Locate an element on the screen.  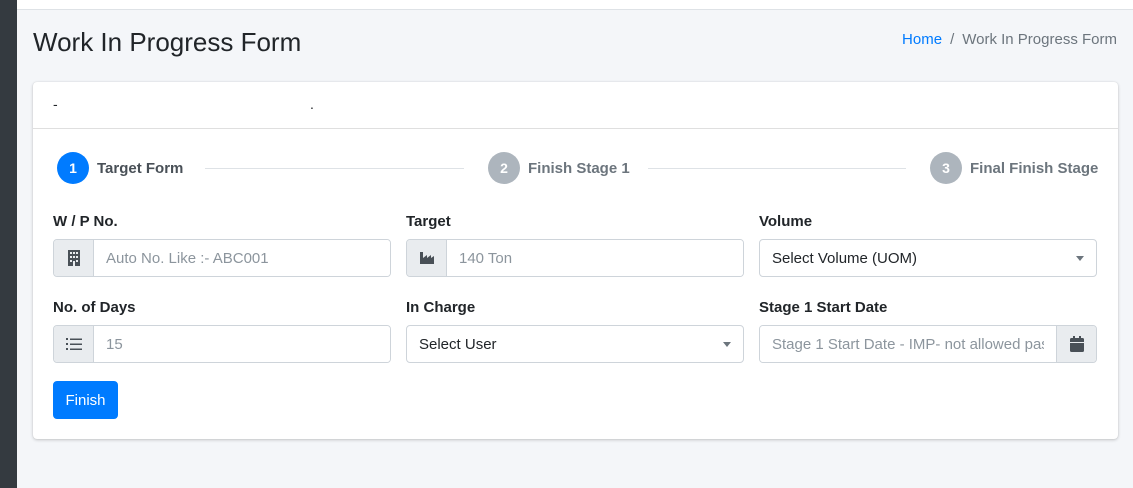
volume-select-value: Select Volume (UOM) is located at coordinates (845, 258).